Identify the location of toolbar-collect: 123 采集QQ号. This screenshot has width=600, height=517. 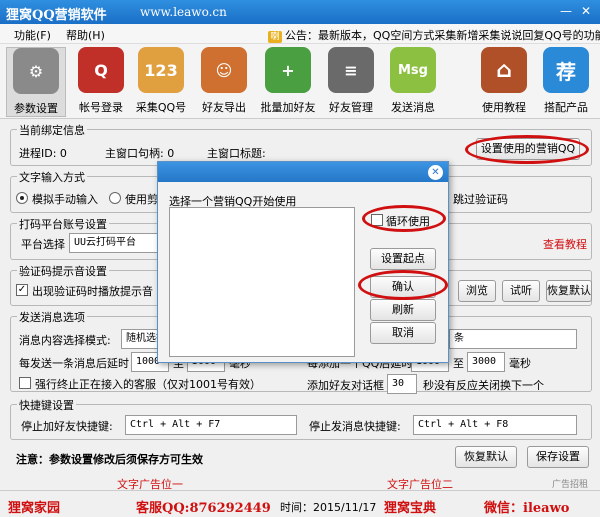
(161, 82).